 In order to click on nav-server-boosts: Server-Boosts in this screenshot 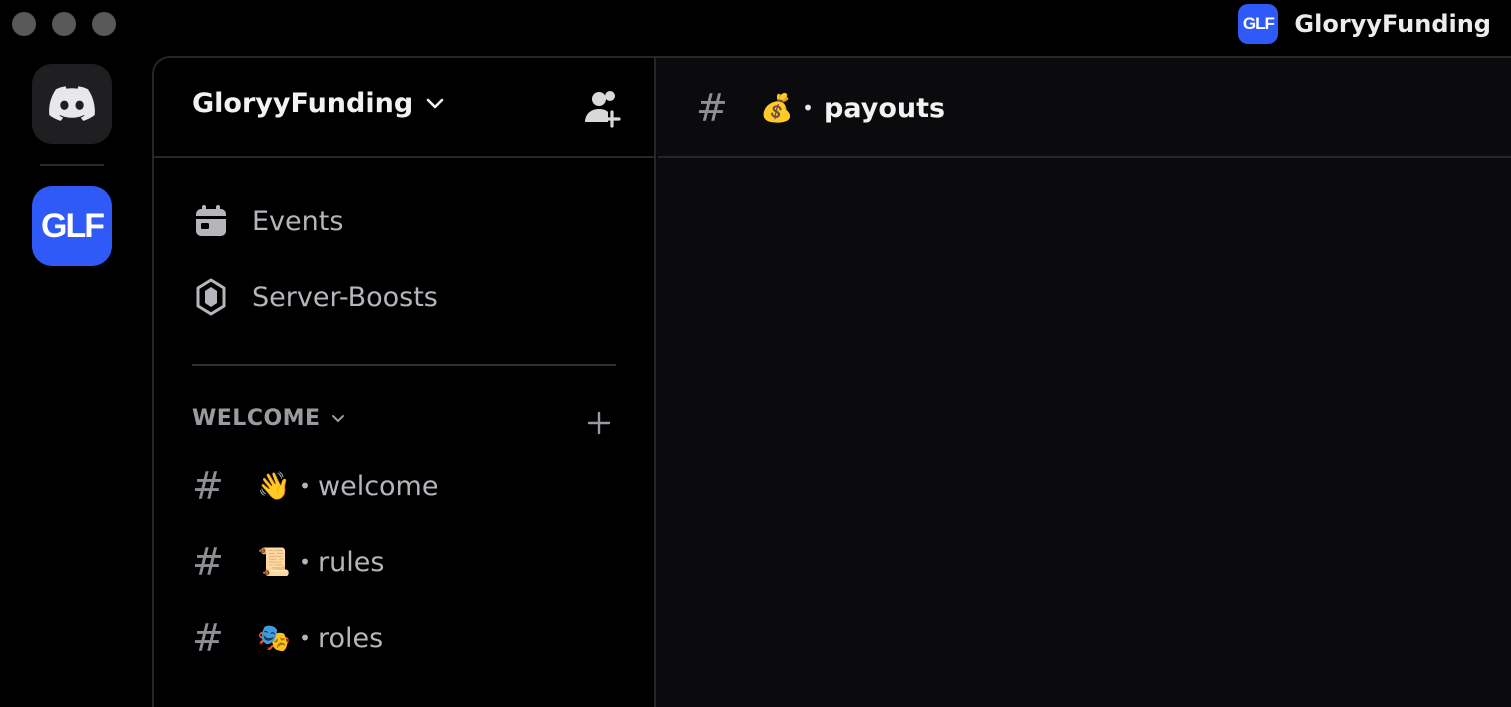, I will do `click(315, 297)`.